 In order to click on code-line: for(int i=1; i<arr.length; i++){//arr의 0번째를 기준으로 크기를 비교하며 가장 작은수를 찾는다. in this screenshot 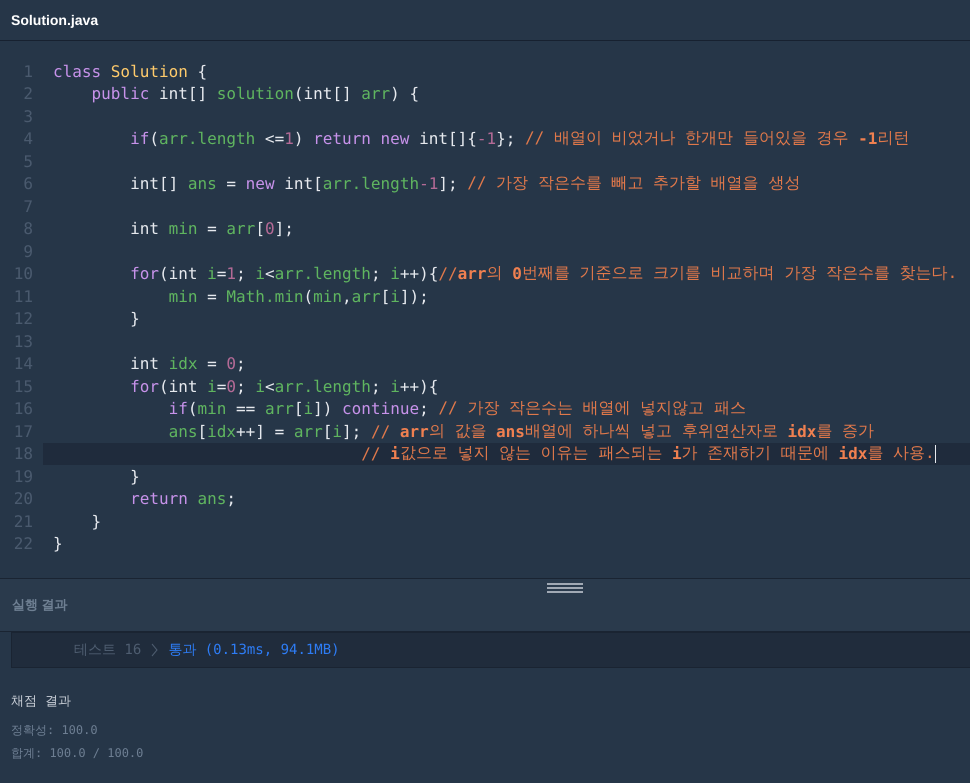, I will do `click(543, 273)`.